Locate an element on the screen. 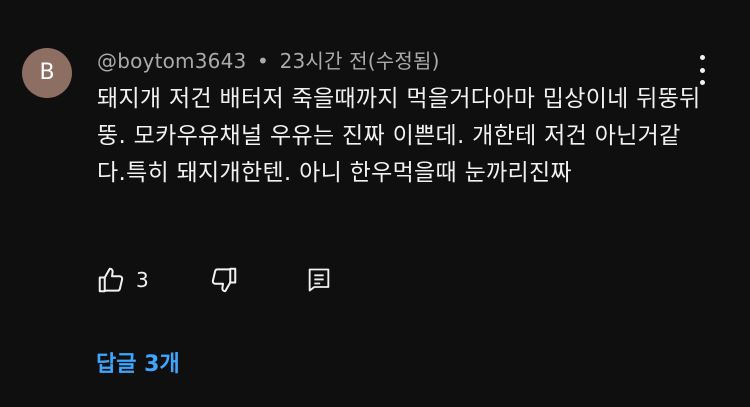  like-button: 3 is located at coordinates (122, 280).